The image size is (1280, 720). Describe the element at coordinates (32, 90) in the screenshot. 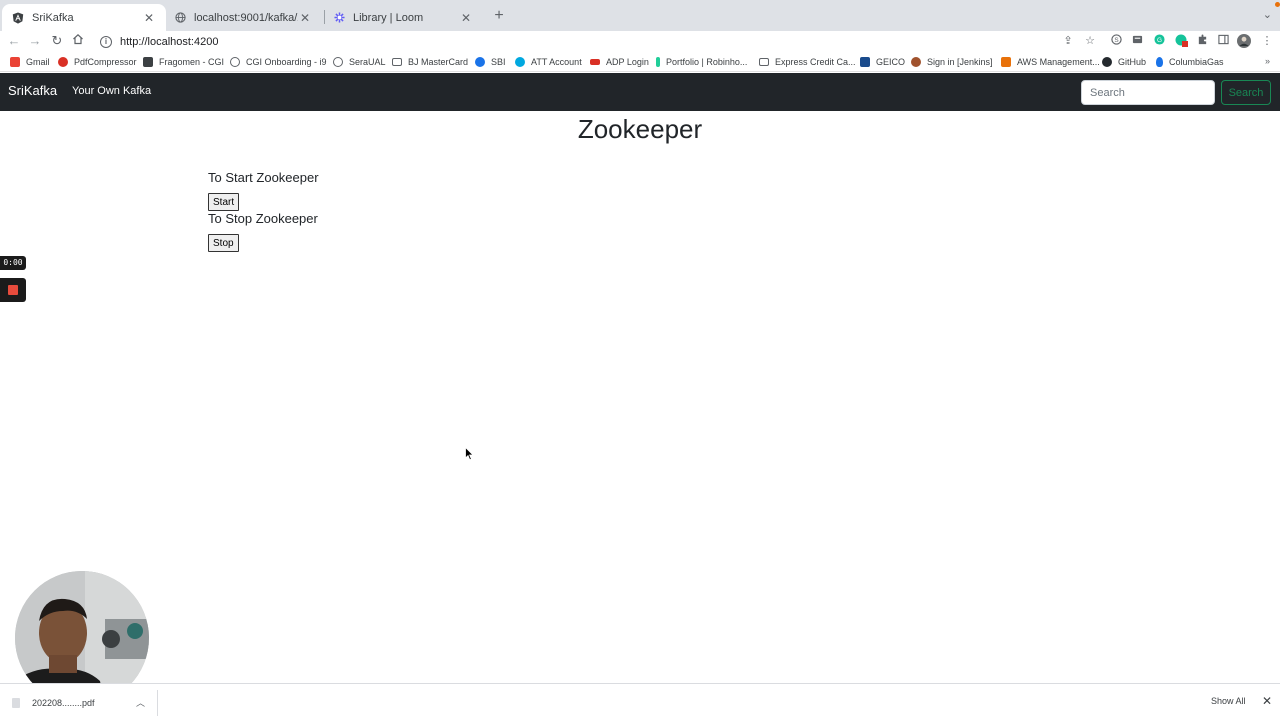

I see `brand-logo-text: SriKafka` at that location.